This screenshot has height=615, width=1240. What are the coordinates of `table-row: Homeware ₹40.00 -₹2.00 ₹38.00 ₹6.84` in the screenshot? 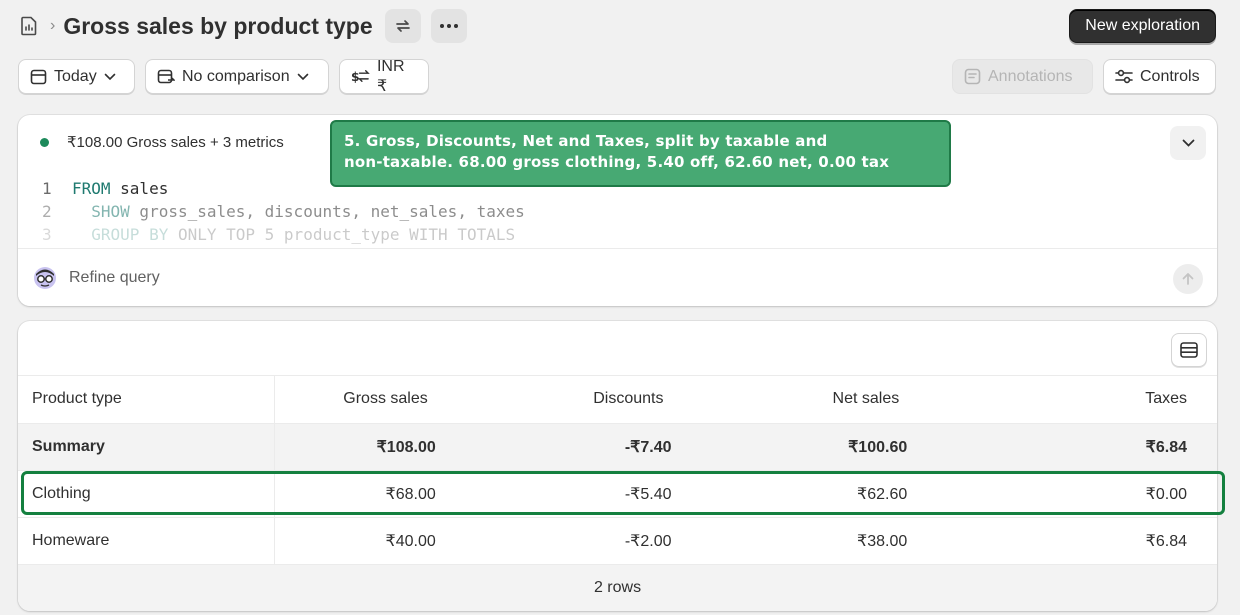 It's located at (617, 541).